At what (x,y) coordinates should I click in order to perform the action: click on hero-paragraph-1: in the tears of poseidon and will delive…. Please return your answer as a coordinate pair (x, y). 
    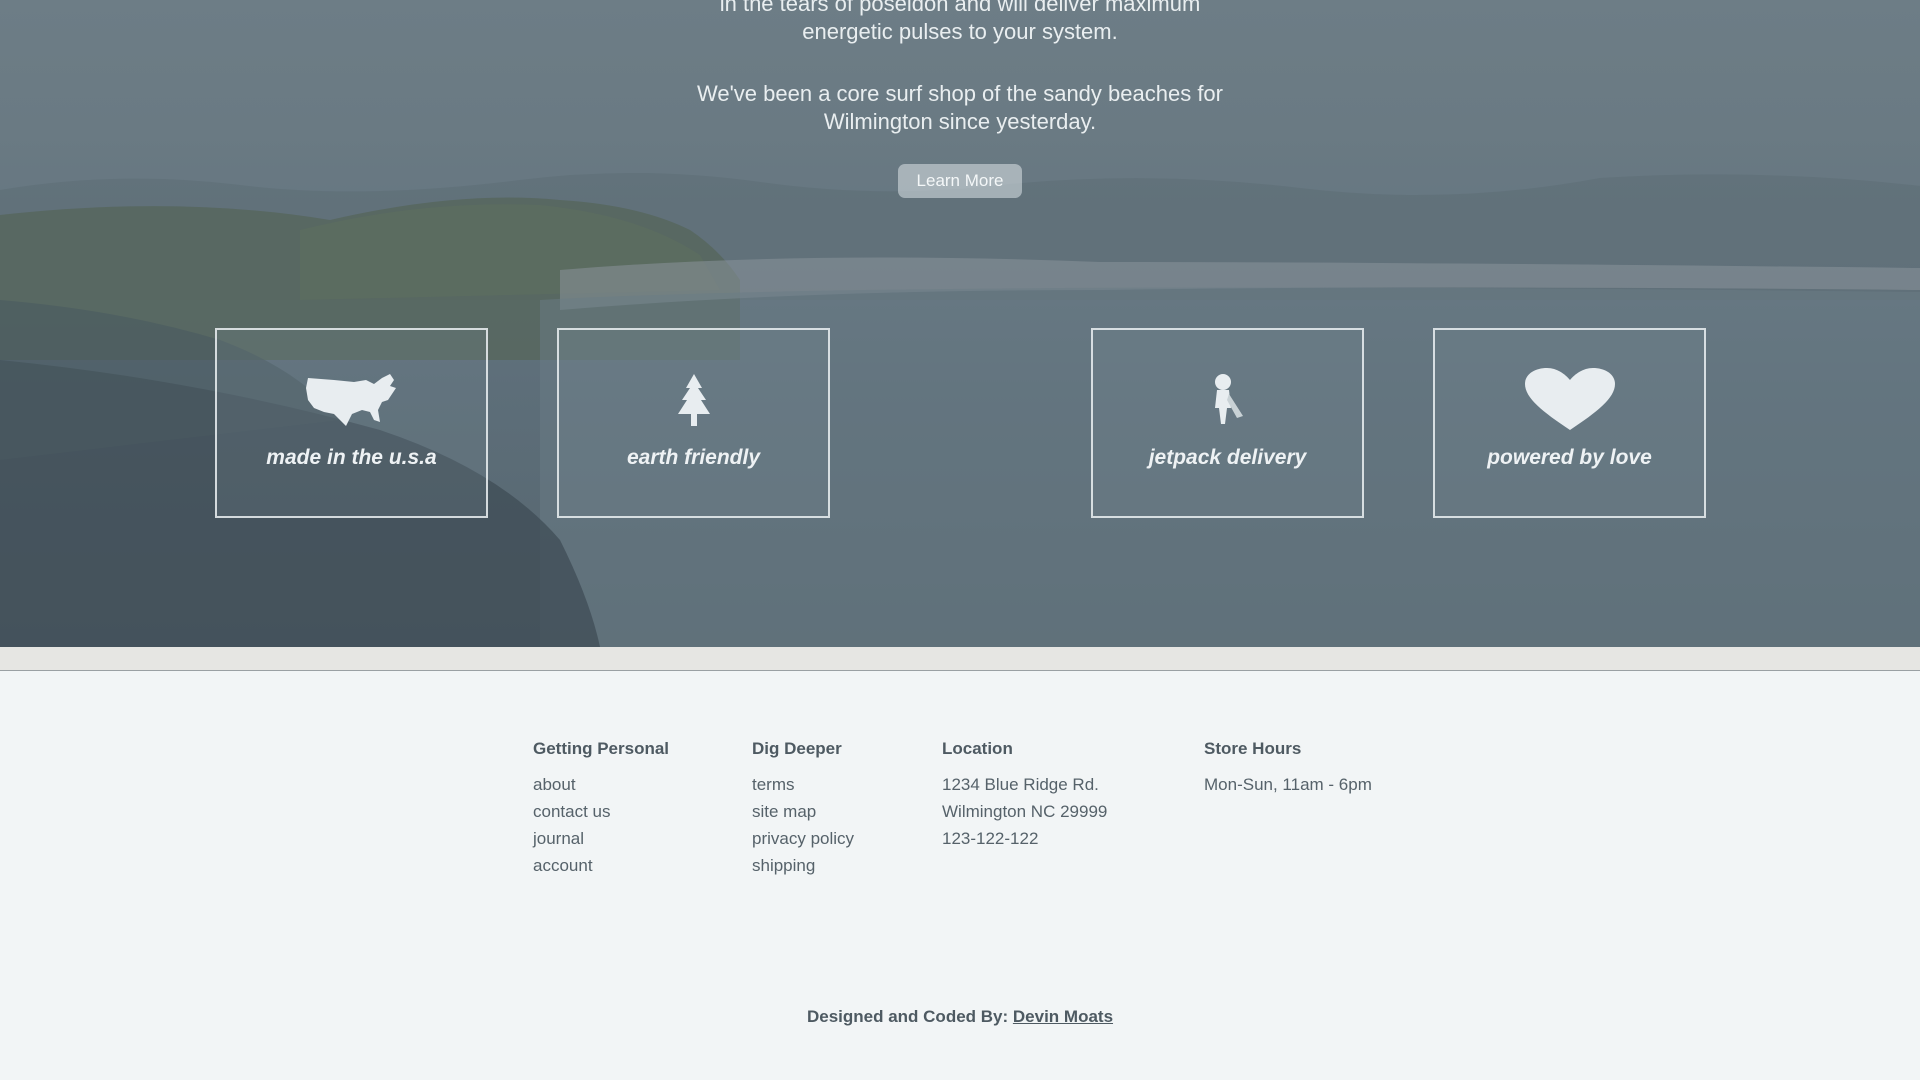
    Looking at the image, I should click on (960, 23).